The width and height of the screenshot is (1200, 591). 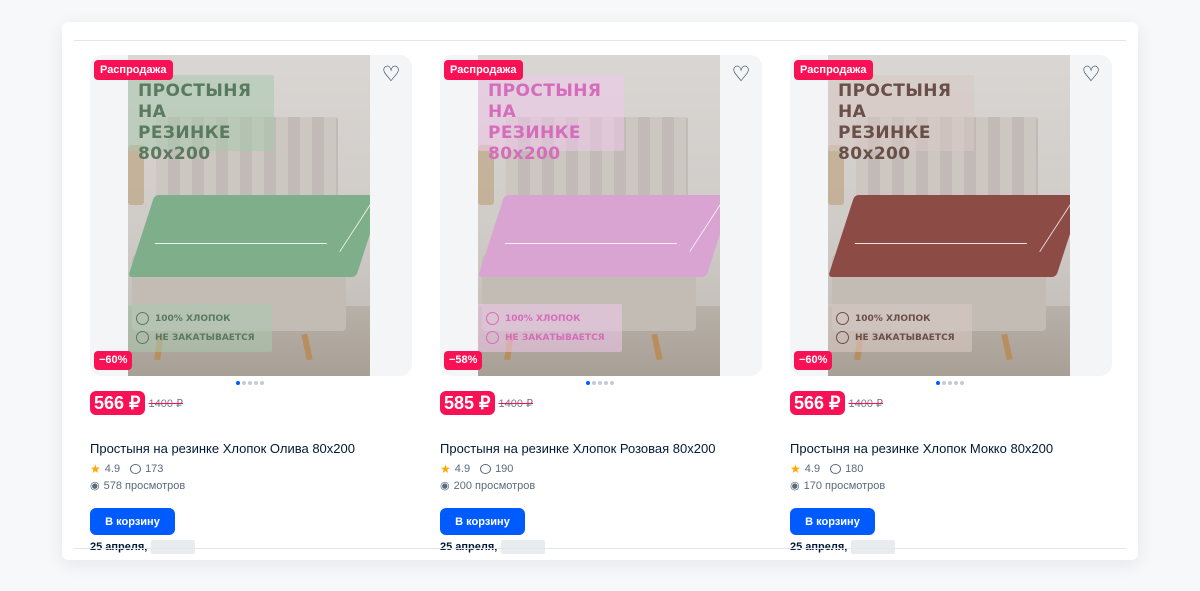 I want to click on check-icon, so click(x=142, y=337).